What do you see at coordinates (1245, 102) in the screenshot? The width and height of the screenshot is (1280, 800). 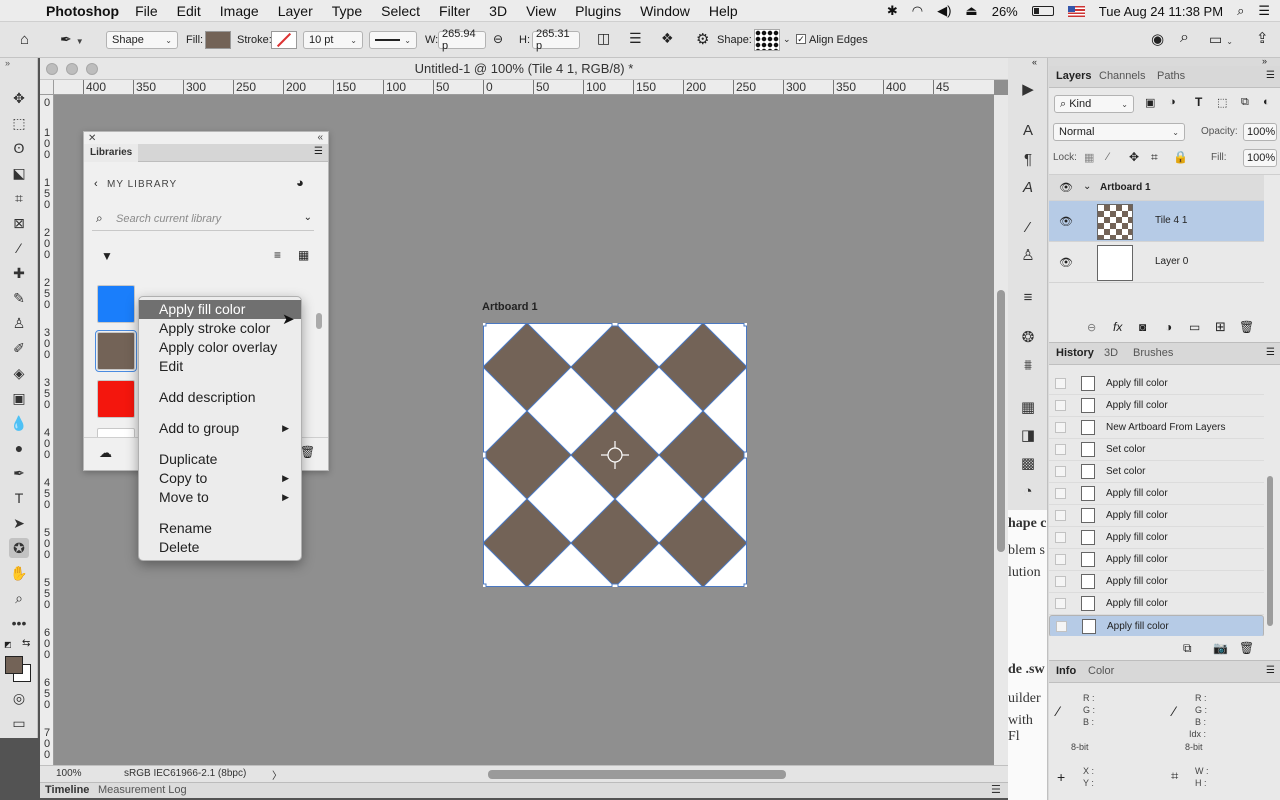 I see `filter-smart-icon: ⧉` at bounding box center [1245, 102].